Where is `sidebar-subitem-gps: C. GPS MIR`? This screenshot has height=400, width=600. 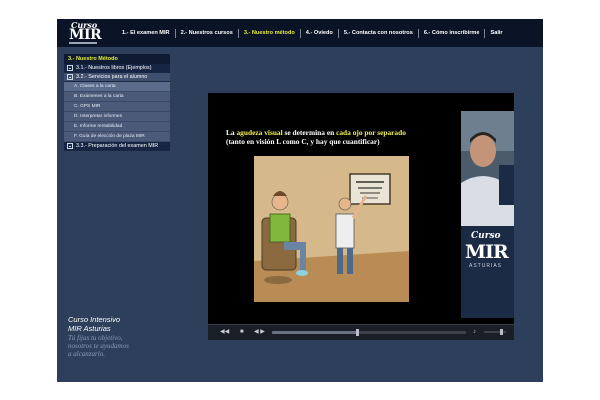
sidebar-subitem-gps: C. GPS MIR is located at coordinates (117, 107).